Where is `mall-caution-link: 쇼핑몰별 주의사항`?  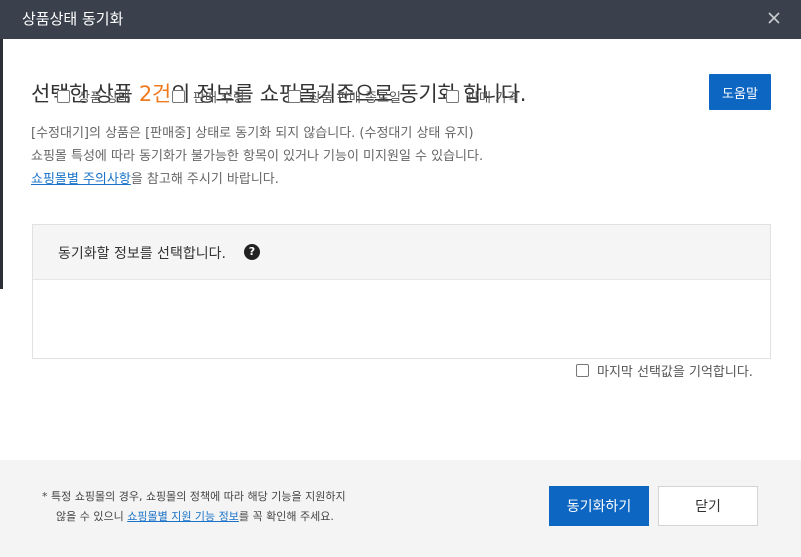 mall-caution-link: 쇼핑몰별 주의사항 is located at coordinates (81, 179).